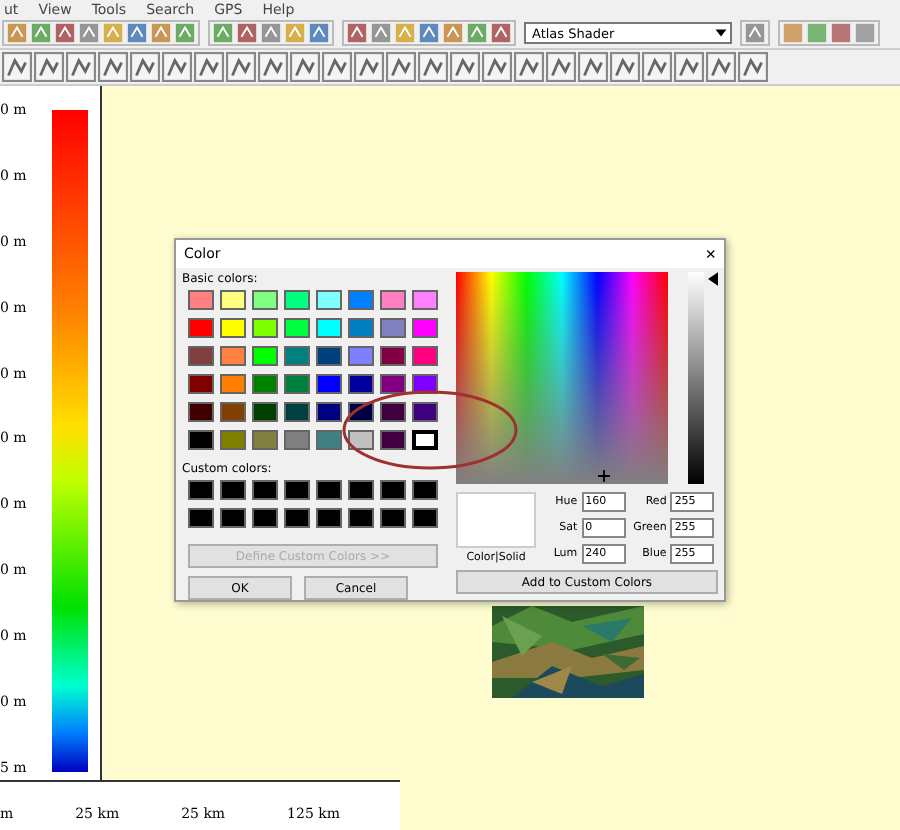 The height and width of the screenshot is (830, 900). What do you see at coordinates (710, 254) in the screenshot?
I see `close-button: ×` at bounding box center [710, 254].